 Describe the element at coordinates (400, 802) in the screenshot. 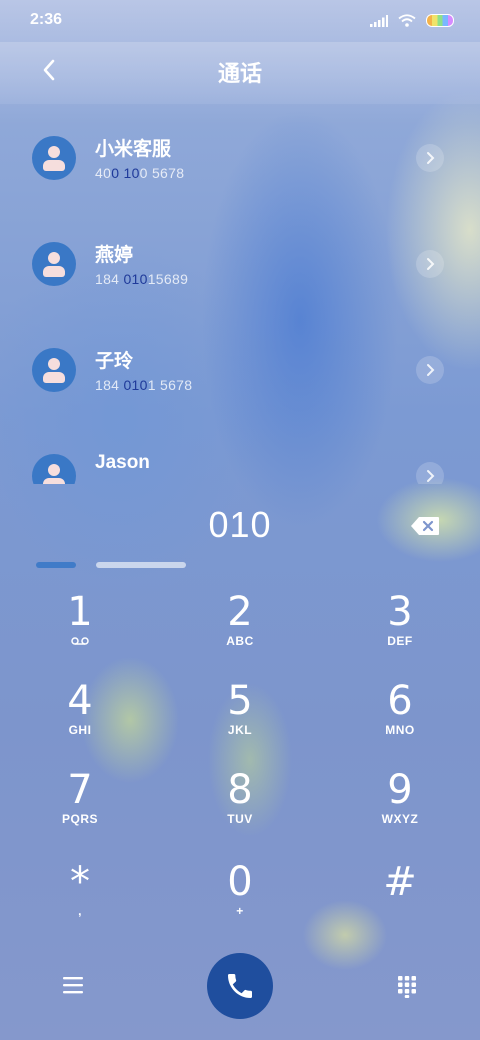

I see `key-9: 9 WXYZ` at that location.